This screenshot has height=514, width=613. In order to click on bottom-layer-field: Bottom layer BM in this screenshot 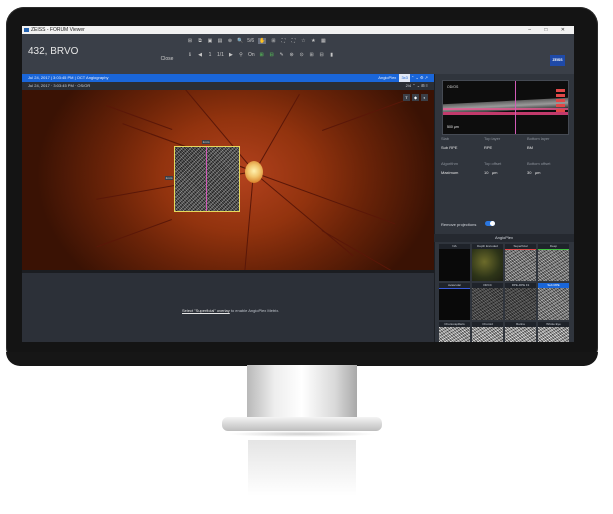, I will do `click(538, 143)`.